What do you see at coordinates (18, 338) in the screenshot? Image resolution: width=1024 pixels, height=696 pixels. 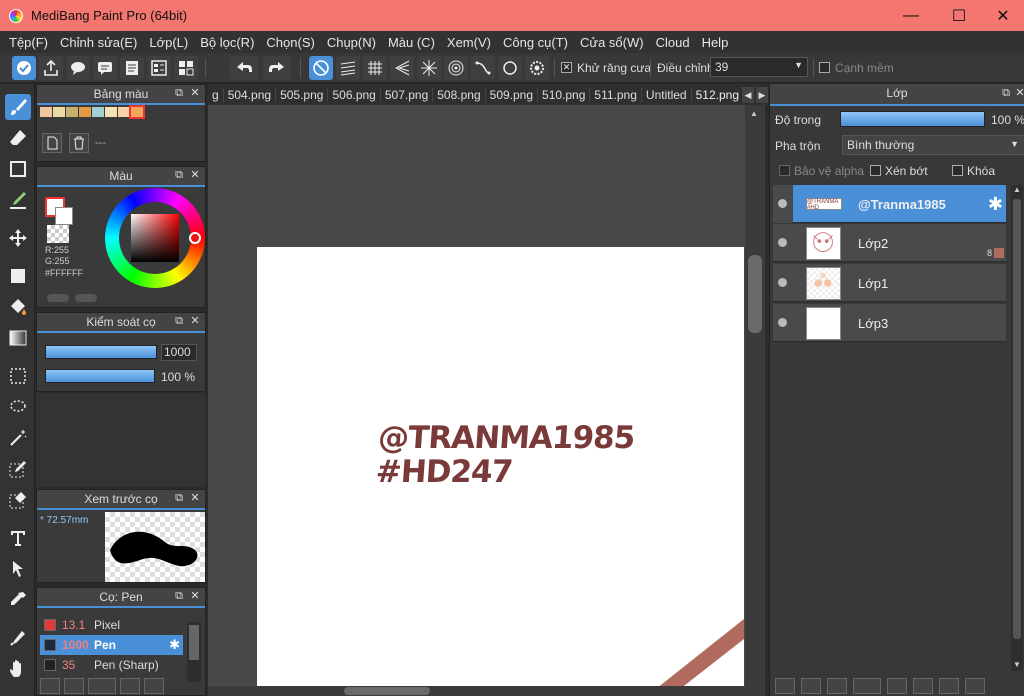 I see `gradient-tool` at bounding box center [18, 338].